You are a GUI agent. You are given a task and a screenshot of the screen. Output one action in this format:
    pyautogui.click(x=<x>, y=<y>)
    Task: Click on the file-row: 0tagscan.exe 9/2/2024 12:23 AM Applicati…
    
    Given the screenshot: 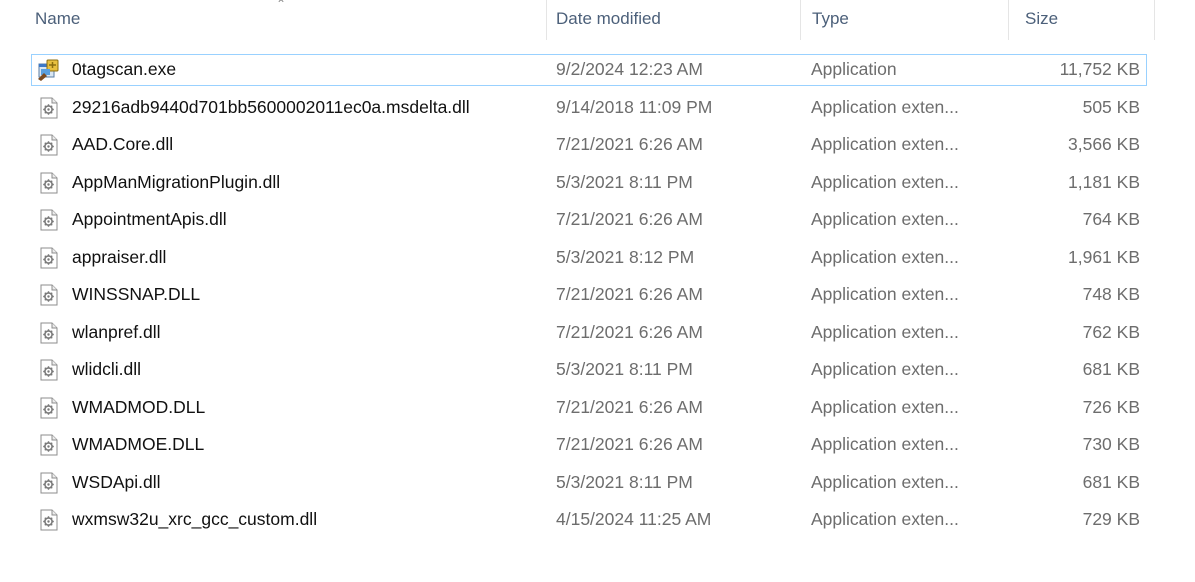 What is the action you would take?
    pyautogui.click(x=597, y=70)
    